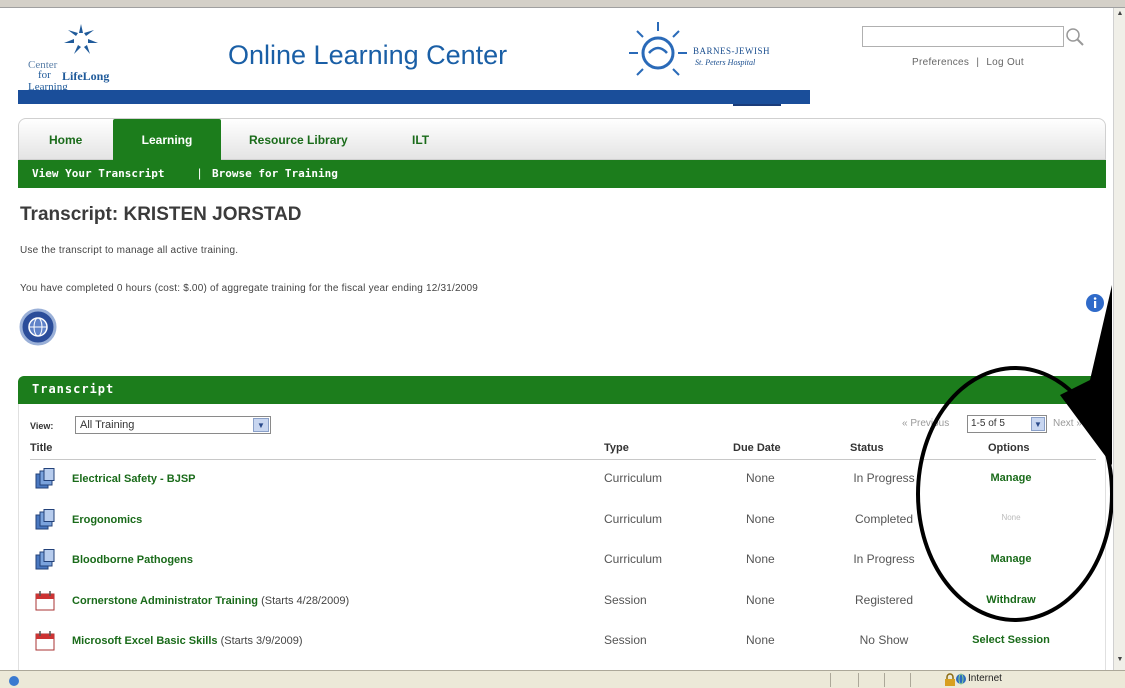 This screenshot has height=688, width=1125. I want to click on view-select: All Training ▼, so click(173, 425).